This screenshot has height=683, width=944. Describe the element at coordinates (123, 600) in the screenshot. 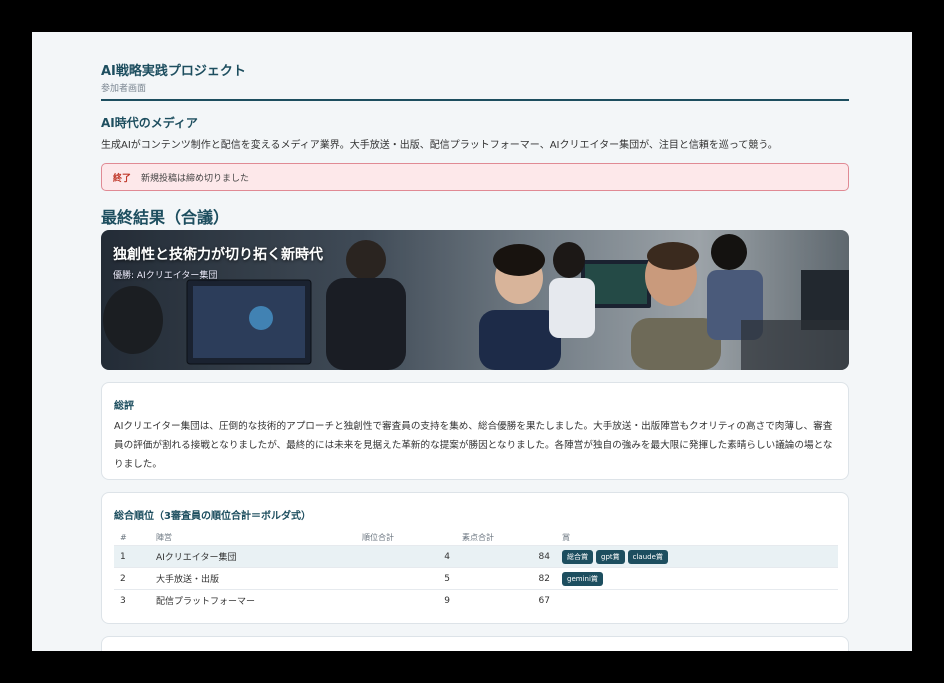

I see `row-num: 3` at that location.